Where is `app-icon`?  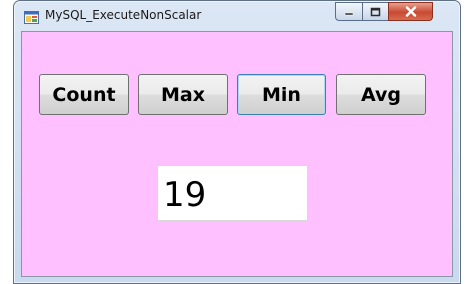 app-icon is located at coordinates (31, 16).